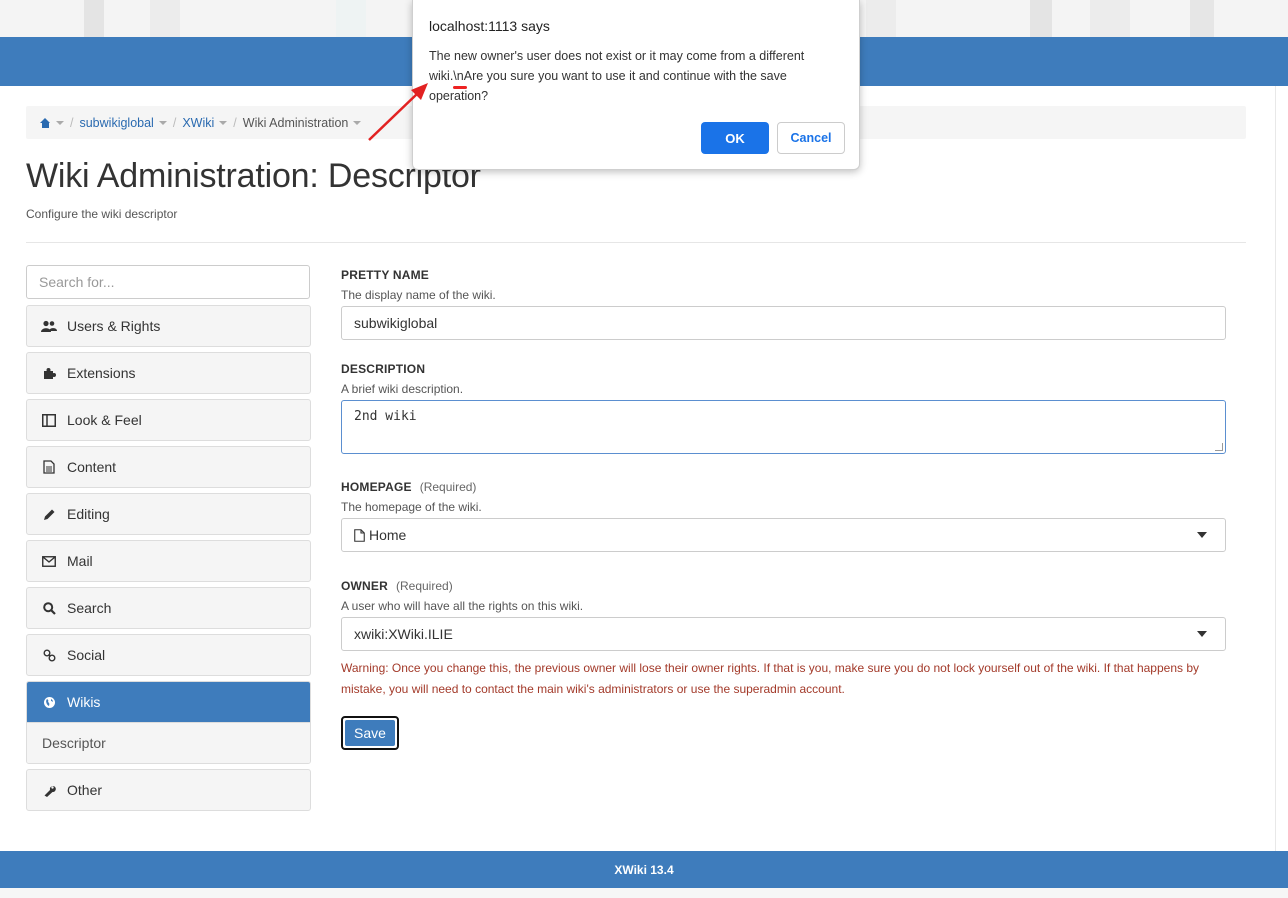 The width and height of the screenshot is (1288, 898). What do you see at coordinates (102, 214) in the screenshot?
I see `page-subtitle: Configure the wiki descriptor` at bounding box center [102, 214].